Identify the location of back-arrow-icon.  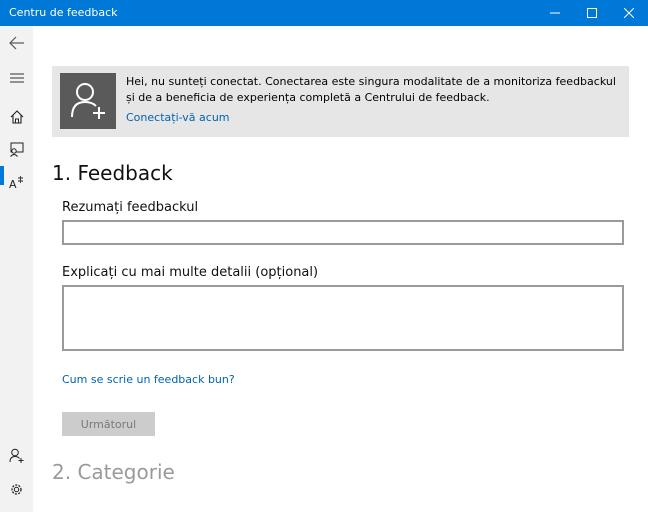
(16, 43).